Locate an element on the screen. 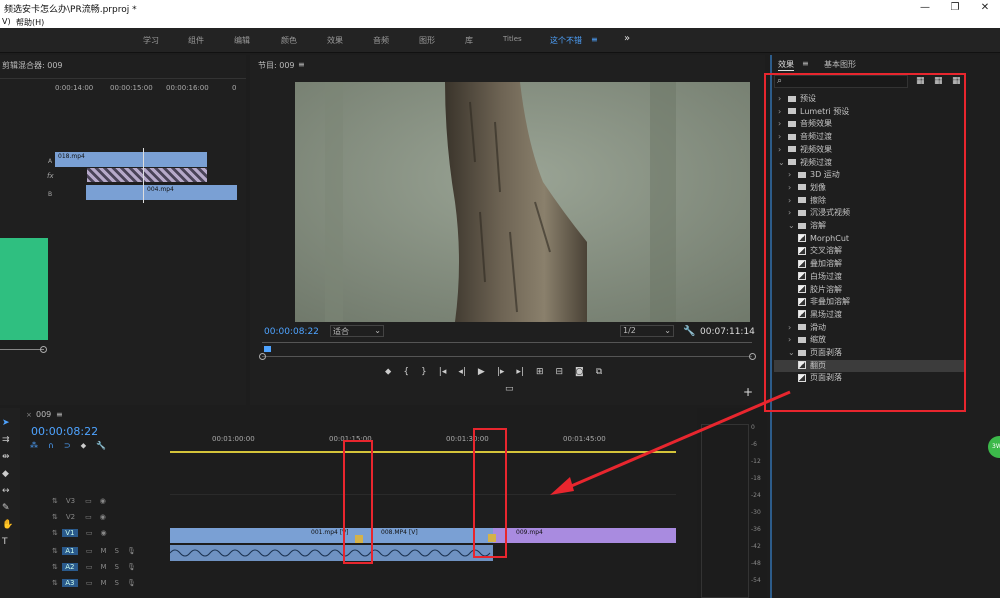  workspace-tab-graphics: 图形 is located at coordinates (427, 40).